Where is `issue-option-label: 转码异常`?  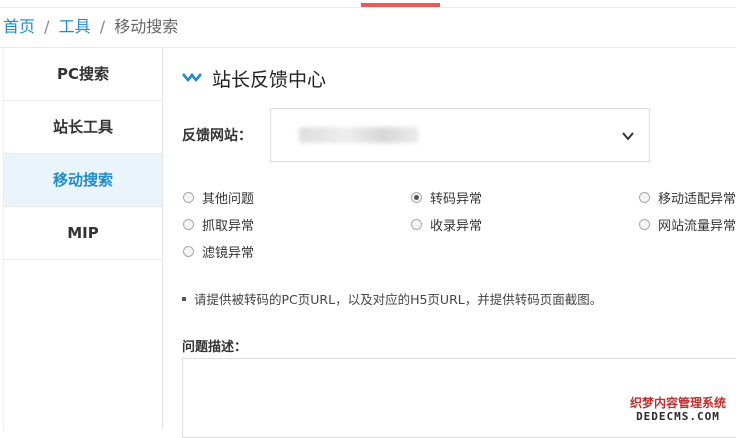
issue-option-label: 转码异常 is located at coordinates (456, 199).